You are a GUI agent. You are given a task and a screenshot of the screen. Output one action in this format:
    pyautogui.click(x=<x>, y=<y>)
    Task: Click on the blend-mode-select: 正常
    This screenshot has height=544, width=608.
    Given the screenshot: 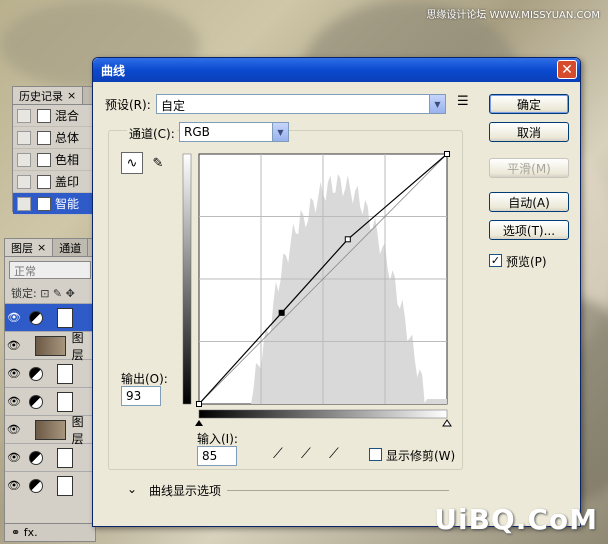 What is the action you would take?
    pyautogui.click(x=50, y=270)
    